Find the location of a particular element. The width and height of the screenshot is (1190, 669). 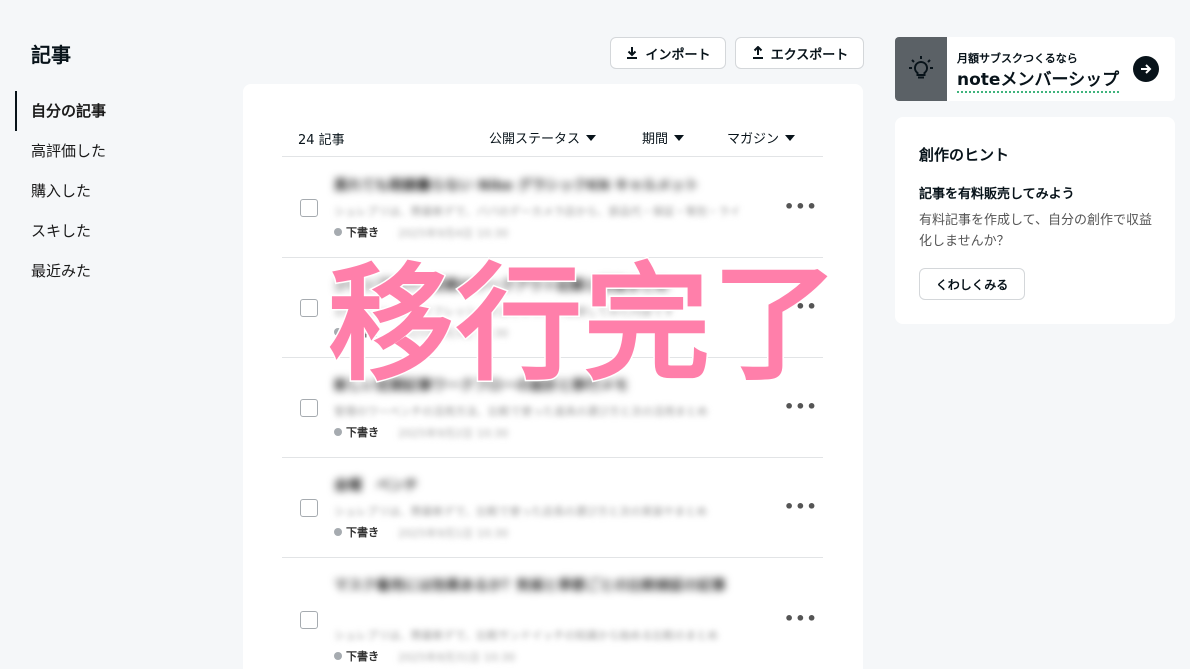

row-date: 2025年8月31日 10:30 is located at coordinates (457, 657).